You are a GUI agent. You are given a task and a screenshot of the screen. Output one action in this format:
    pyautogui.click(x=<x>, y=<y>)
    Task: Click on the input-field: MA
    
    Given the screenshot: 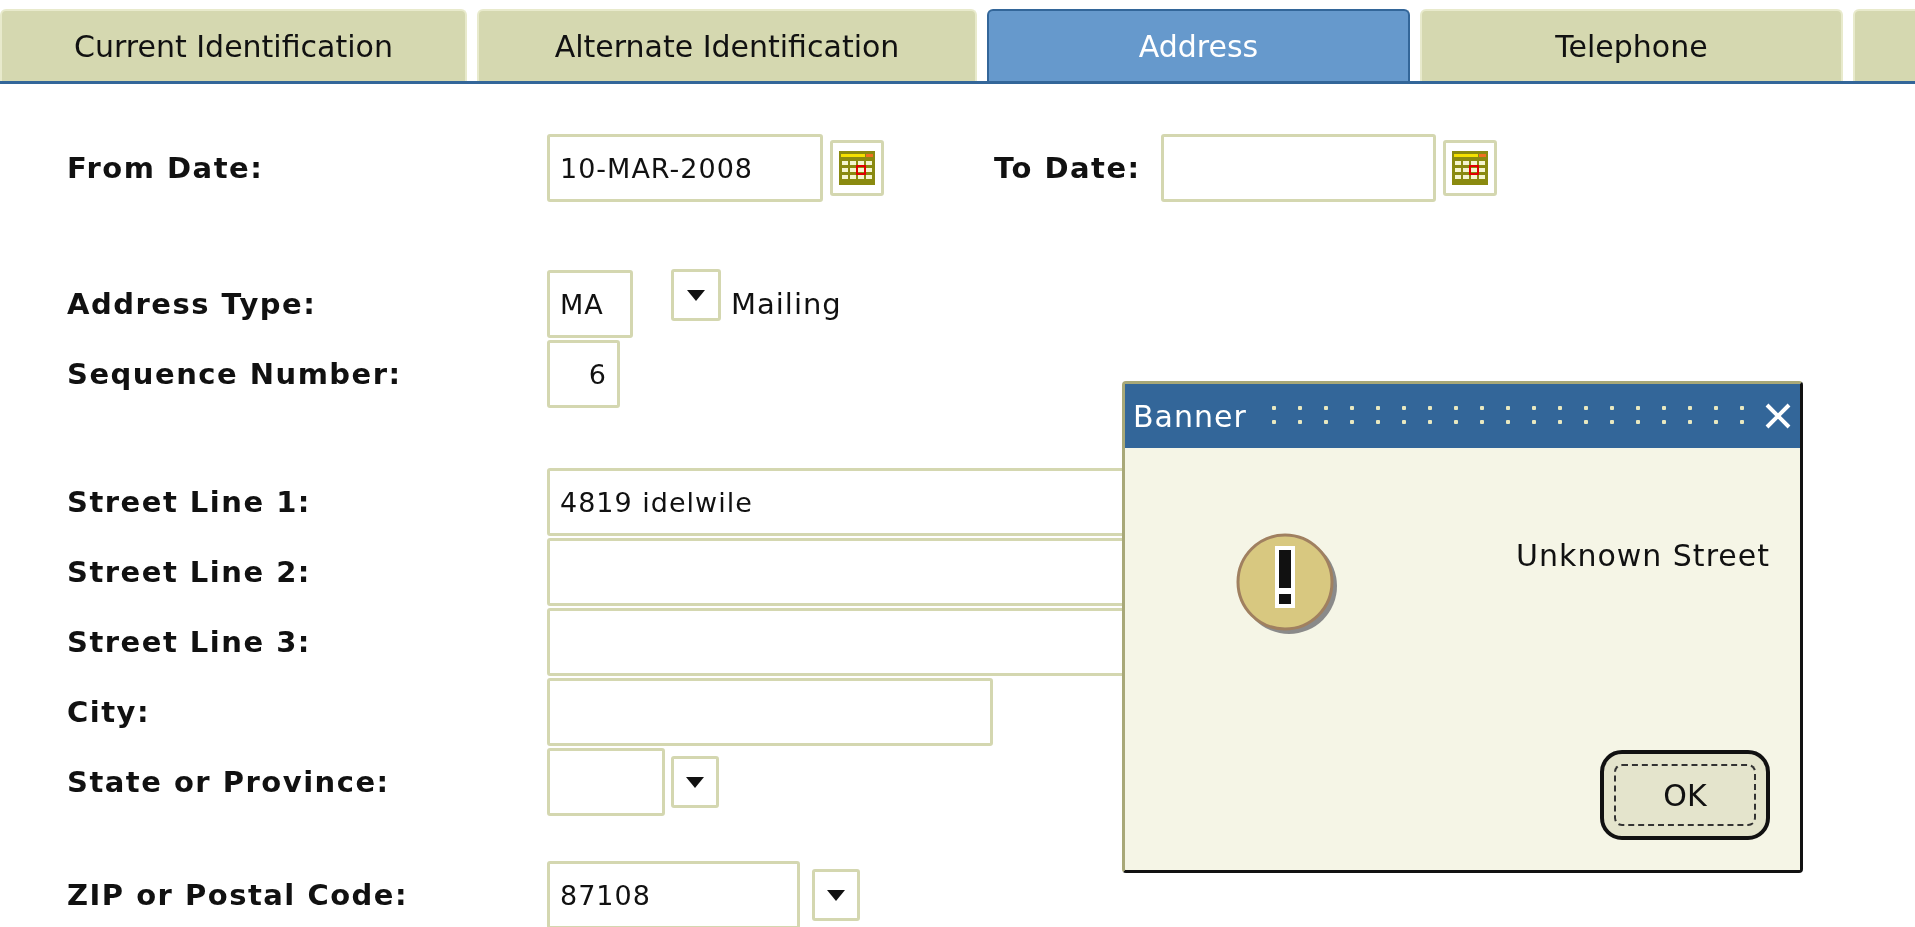 What is the action you would take?
    pyautogui.click(x=590, y=304)
    